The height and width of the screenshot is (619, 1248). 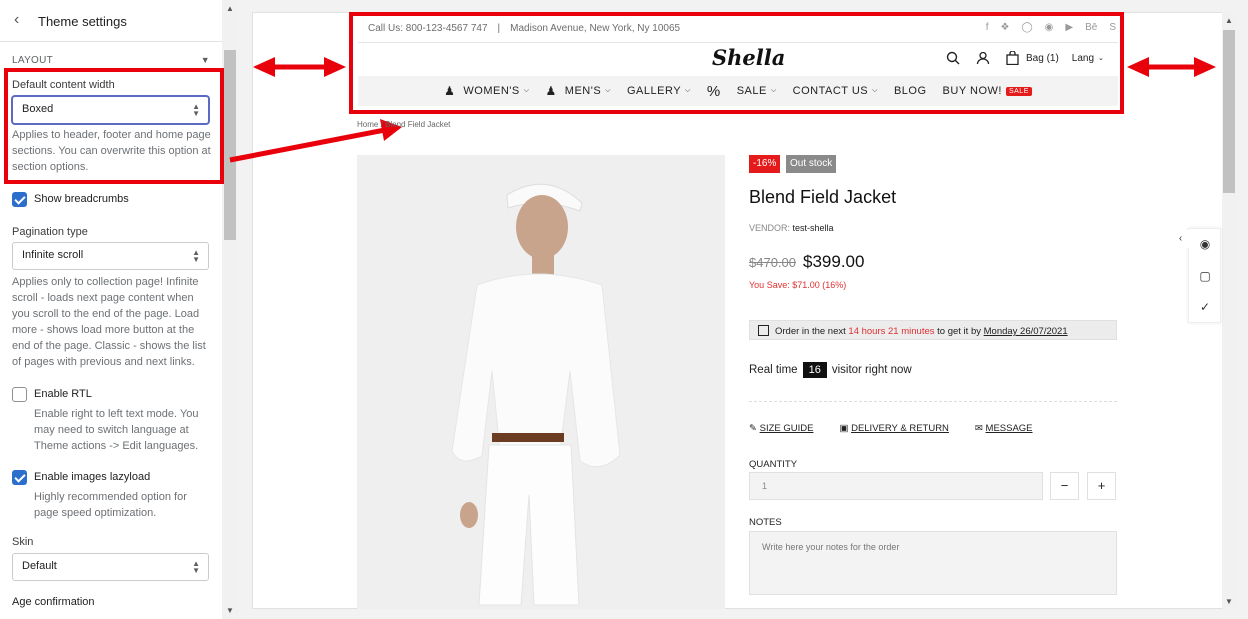 I want to click on message-icon: ✉, so click(x=980, y=428).